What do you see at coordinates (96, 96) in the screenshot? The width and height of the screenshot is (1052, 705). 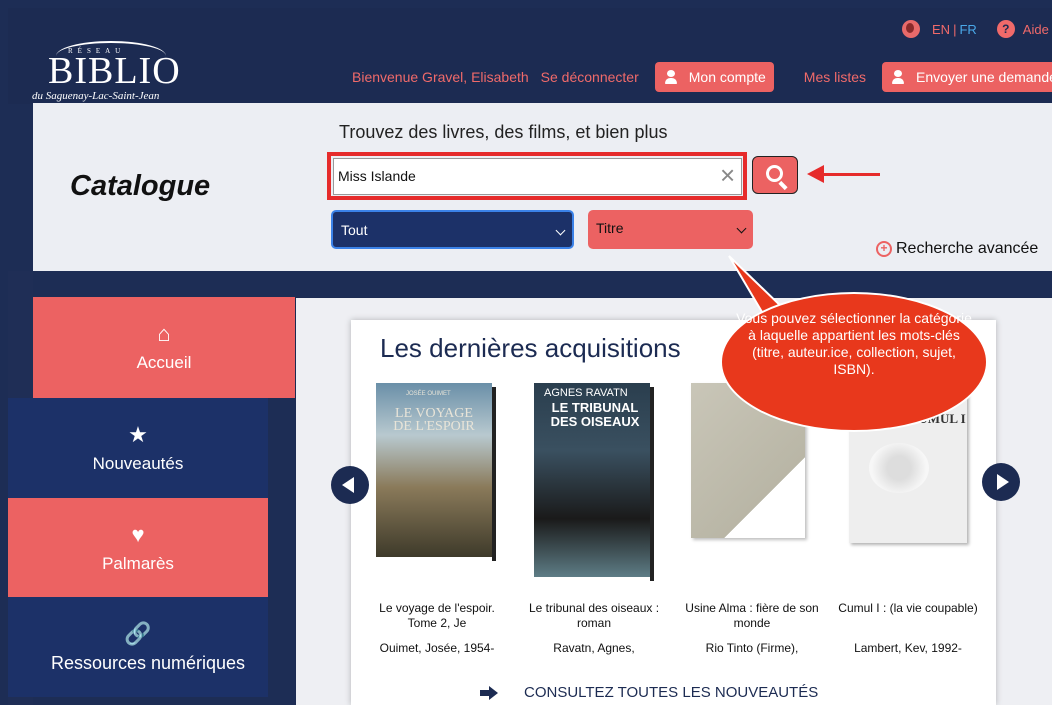 I see `logo-region: du Saguenay-Lac-Saint-Jean` at bounding box center [96, 96].